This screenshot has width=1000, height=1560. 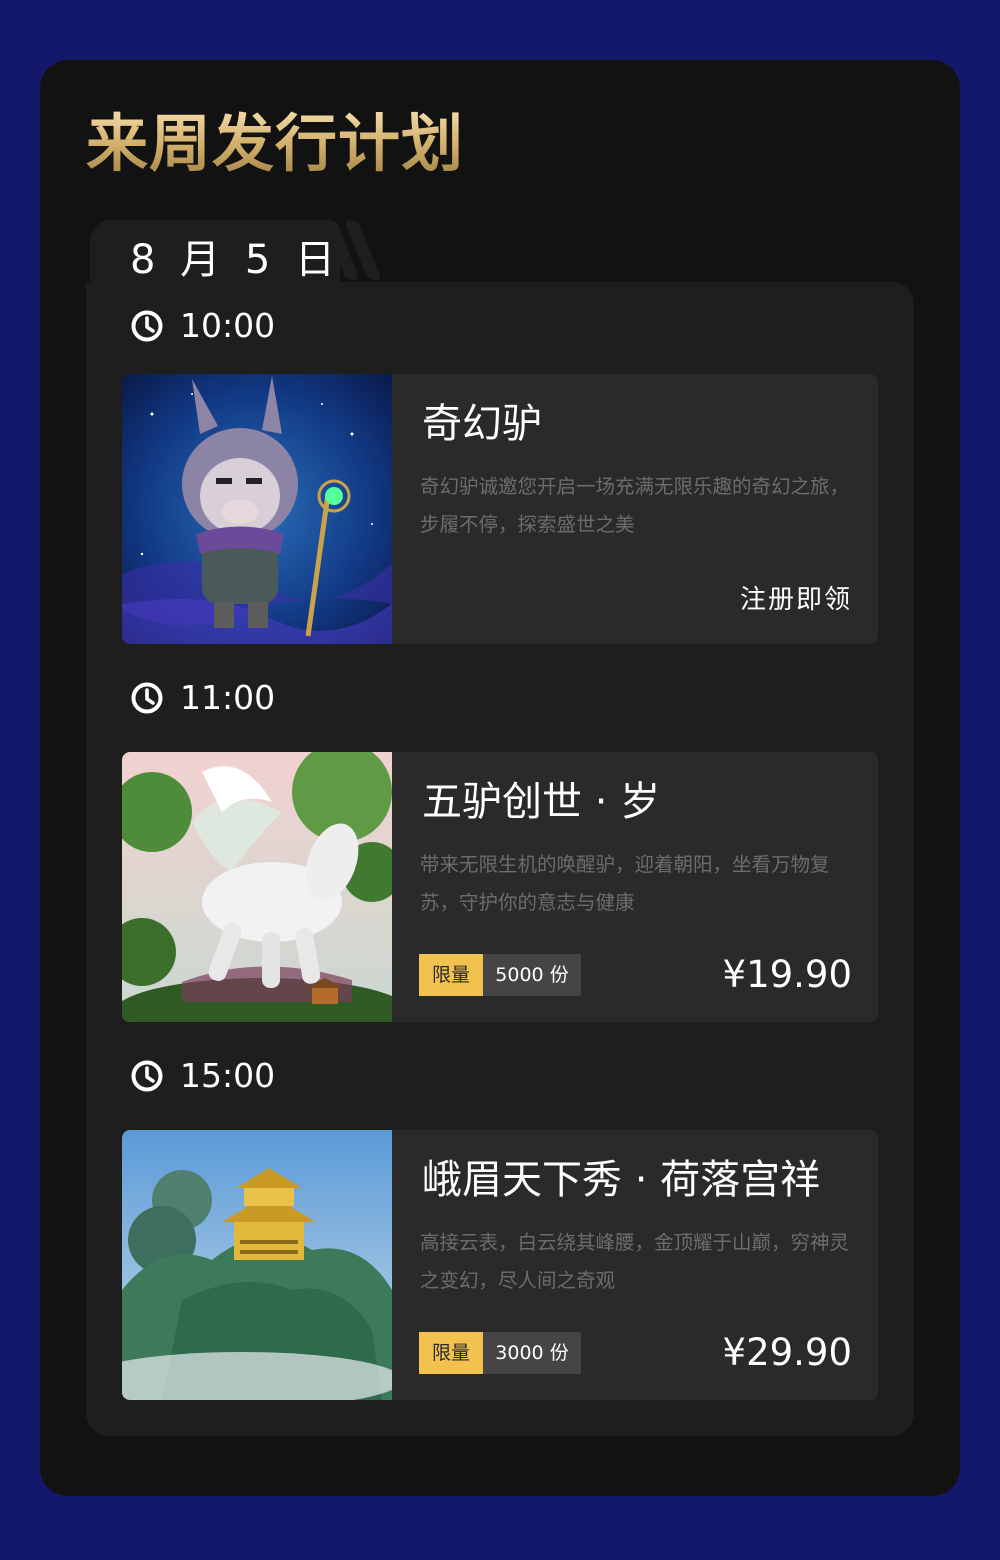 What do you see at coordinates (787, 974) in the screenshot?
I see `product-price: ¥19.90` at bounding box center [787, 974].